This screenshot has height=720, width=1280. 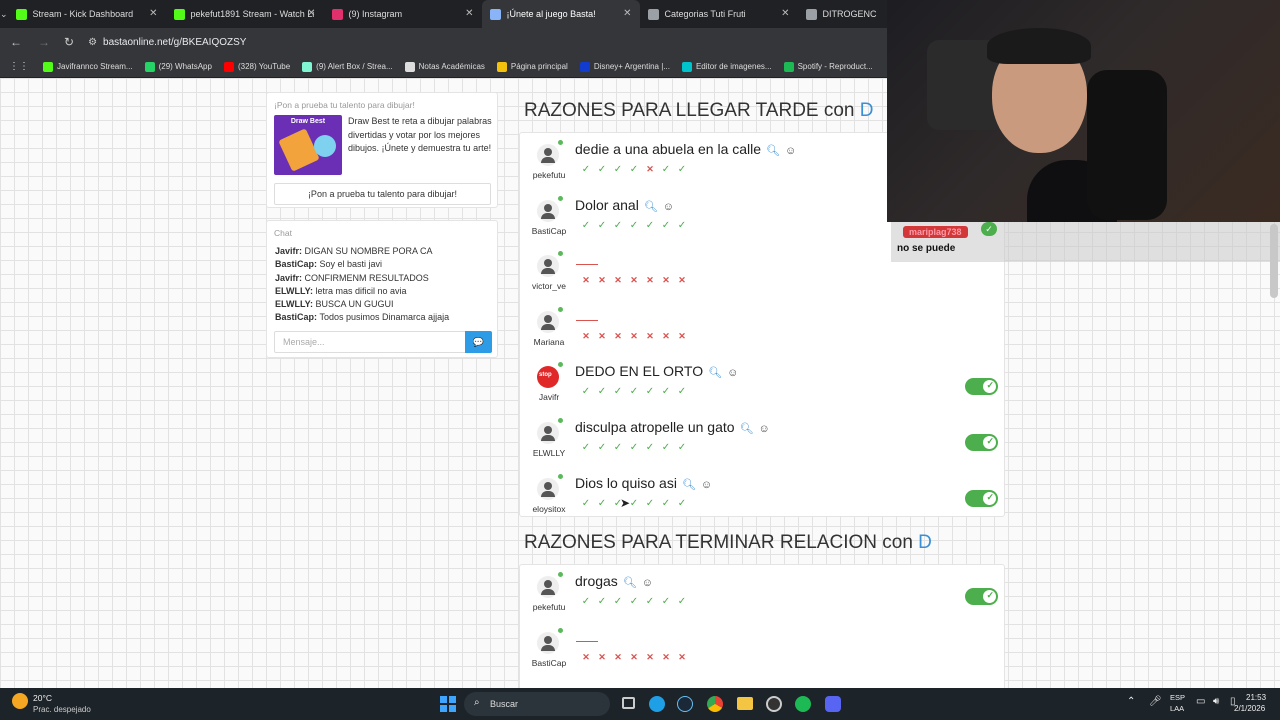 What do you see at coordinates (4, 14) in the screenshot?
I see `tab-search-icon: ⌄` at bounding box center [4, 14].